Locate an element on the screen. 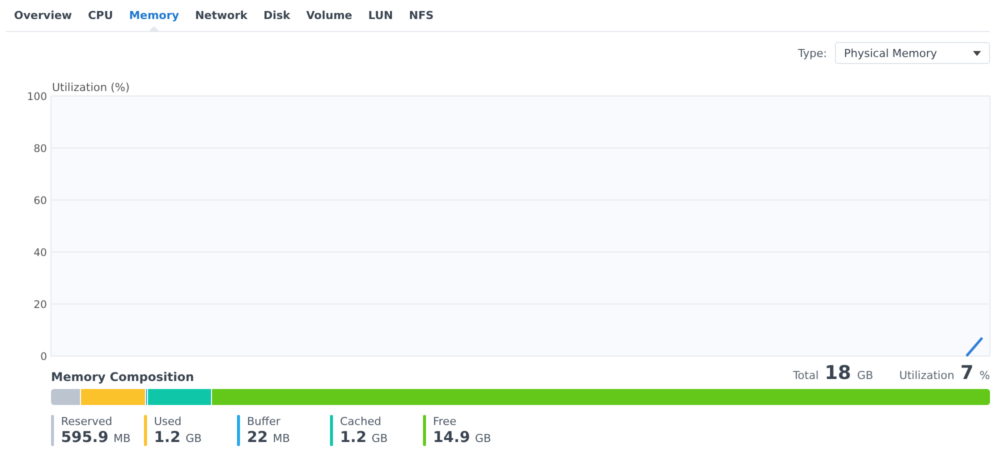  legend-label: Used is located at coordinates (168, 421).